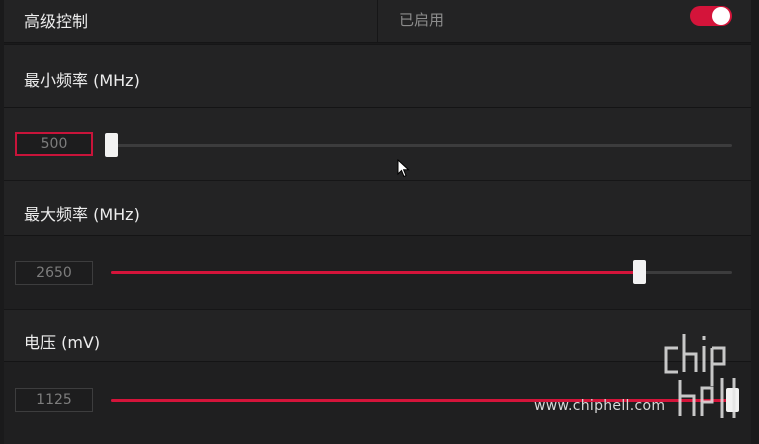 This screenshot has height=444, width=759. I want to click on max-frequency-input: 2650, so click(54, 273).